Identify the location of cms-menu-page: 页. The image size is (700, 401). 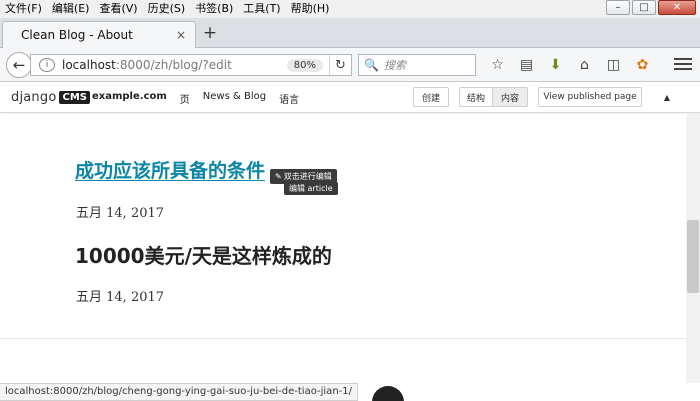
(185, 98).